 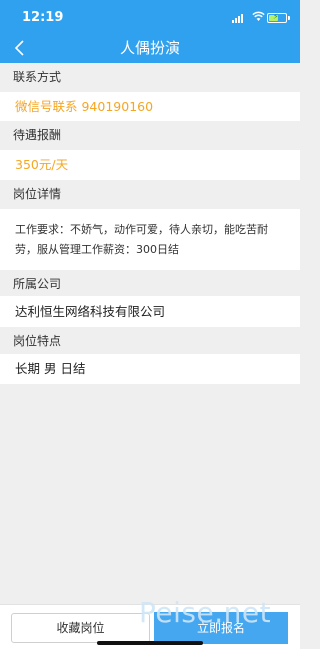 I want to click on features-value: 长期 男 日结, so click(x=150, y=369).